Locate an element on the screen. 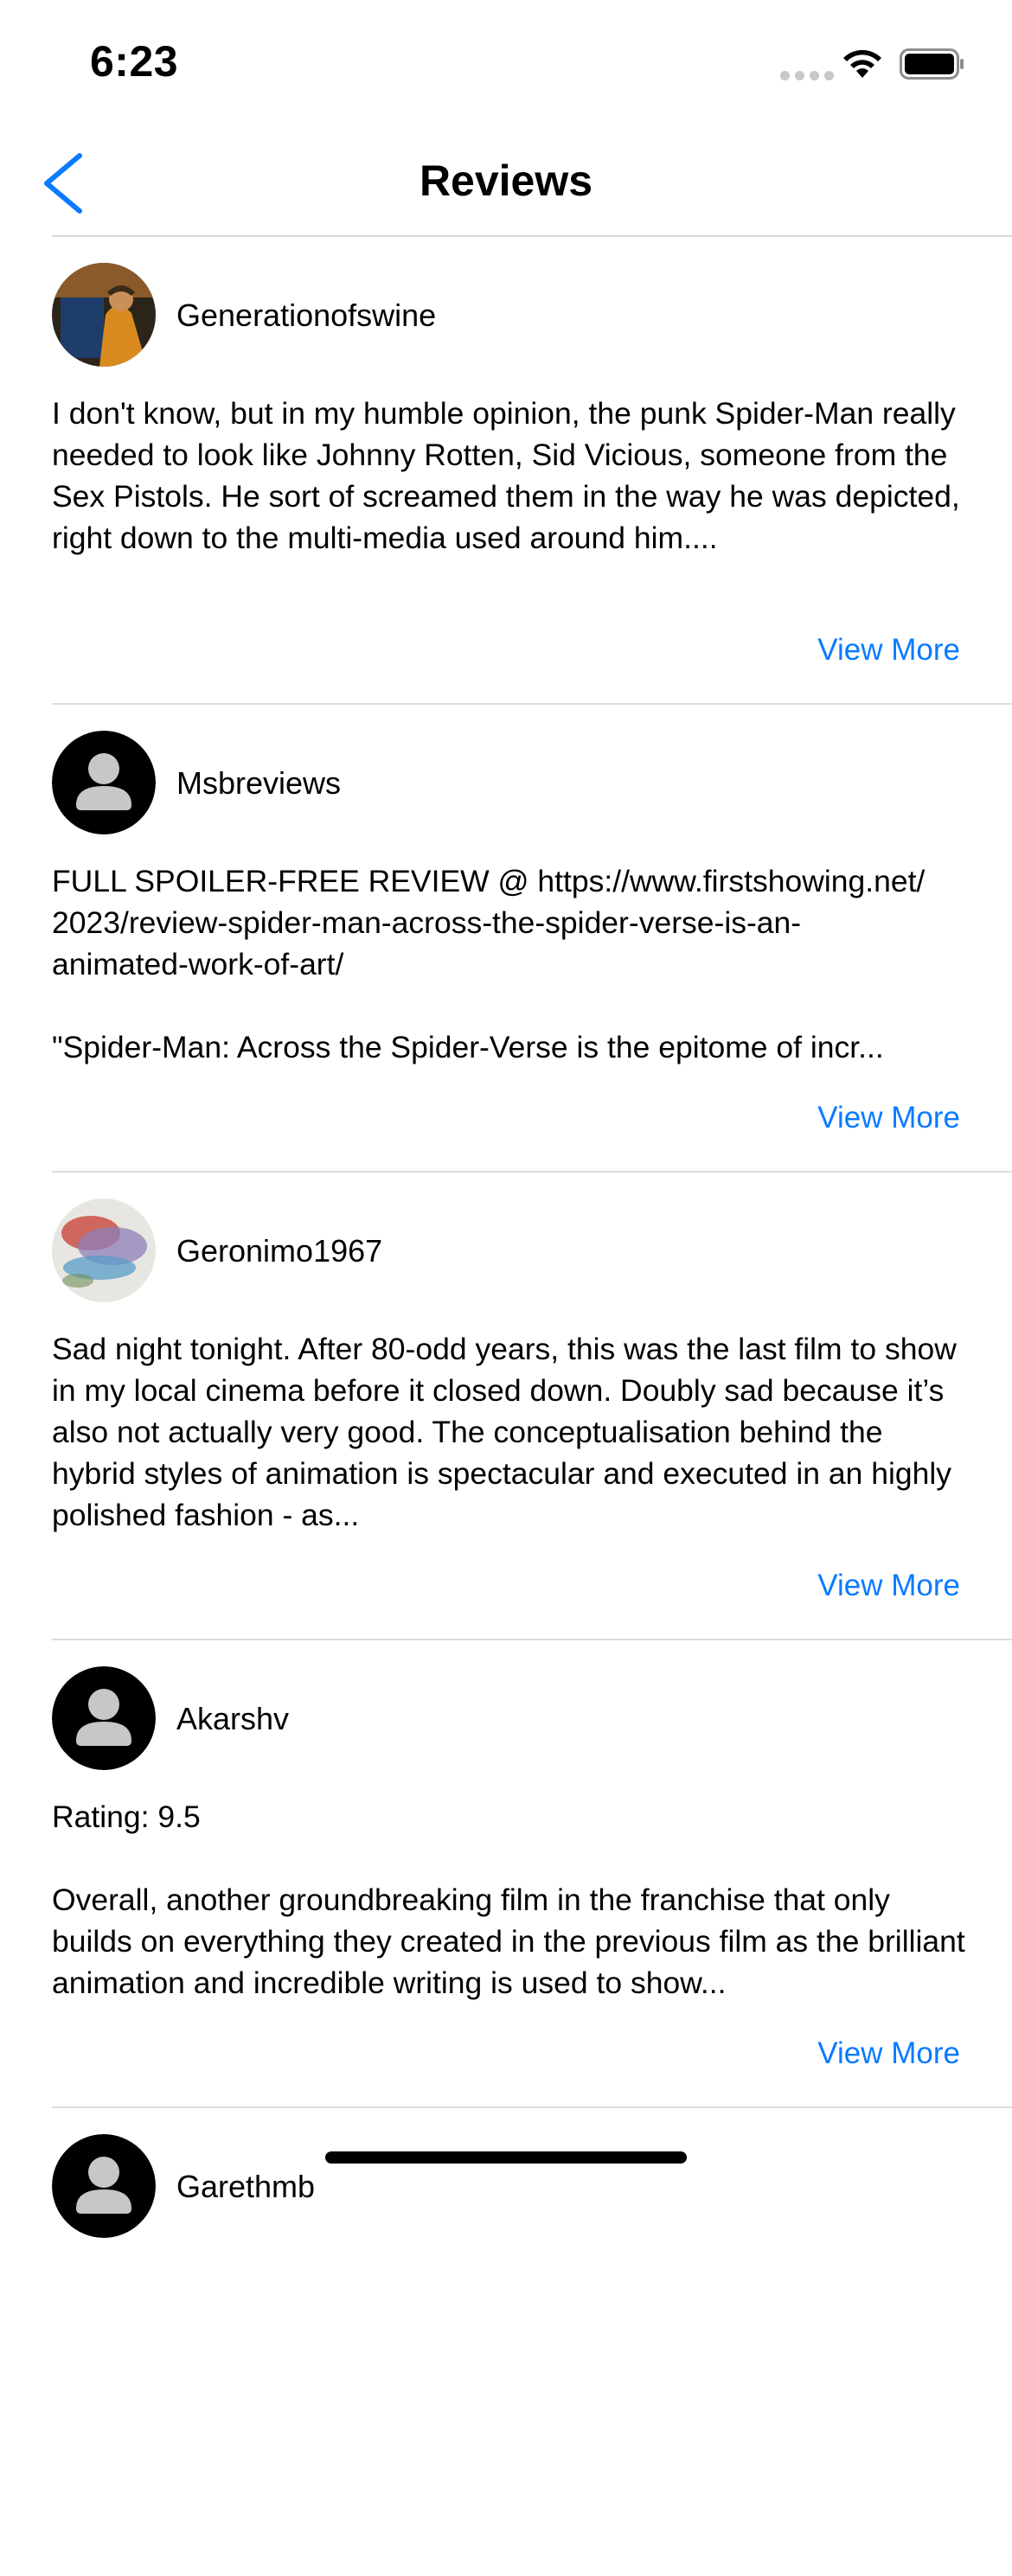 The width and height of the screenshot is (1012, 2576). review-author: Akarshv is located at coordinates (233, 1719).